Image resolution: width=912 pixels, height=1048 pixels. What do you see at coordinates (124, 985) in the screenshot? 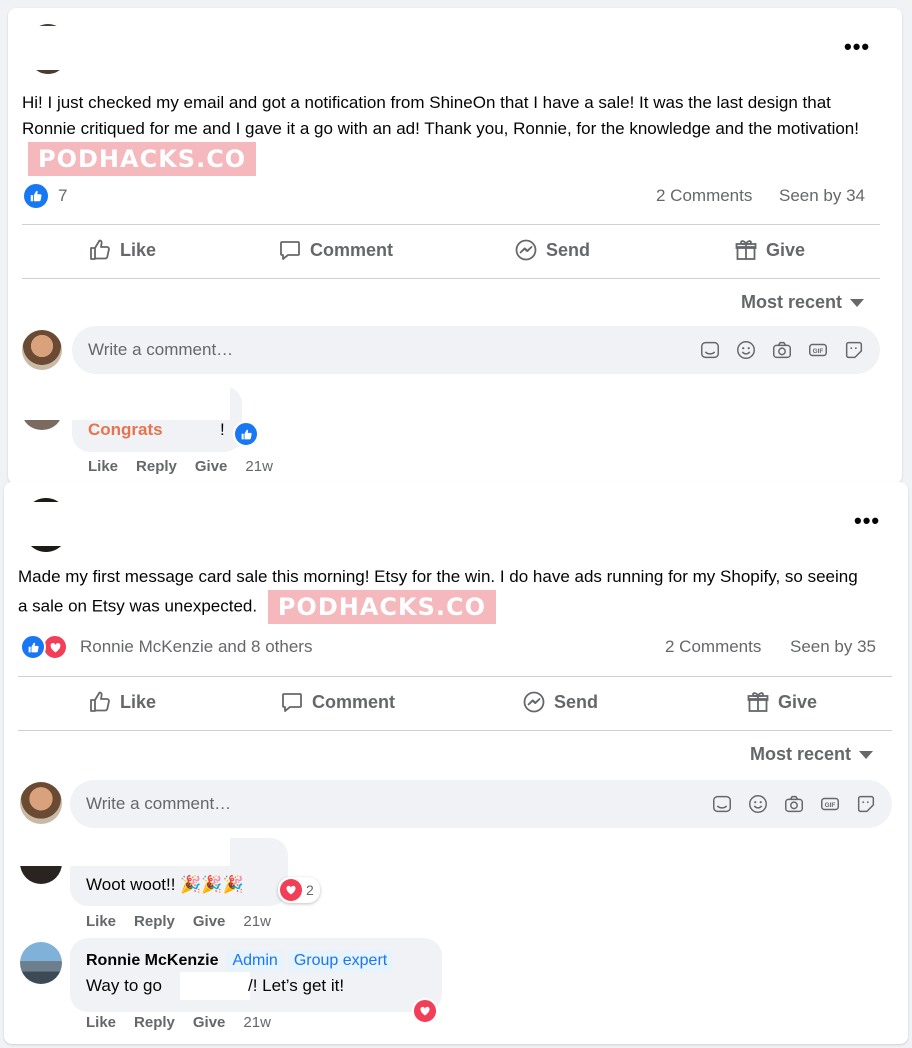
I see `comment-text-start: Way to go` at bounding box center [124, 985].